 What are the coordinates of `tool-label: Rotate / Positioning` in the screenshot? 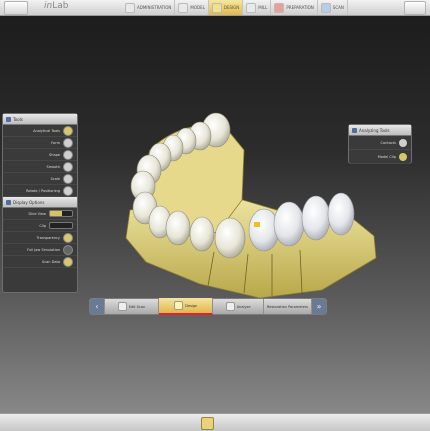 It's located at (43, 190).